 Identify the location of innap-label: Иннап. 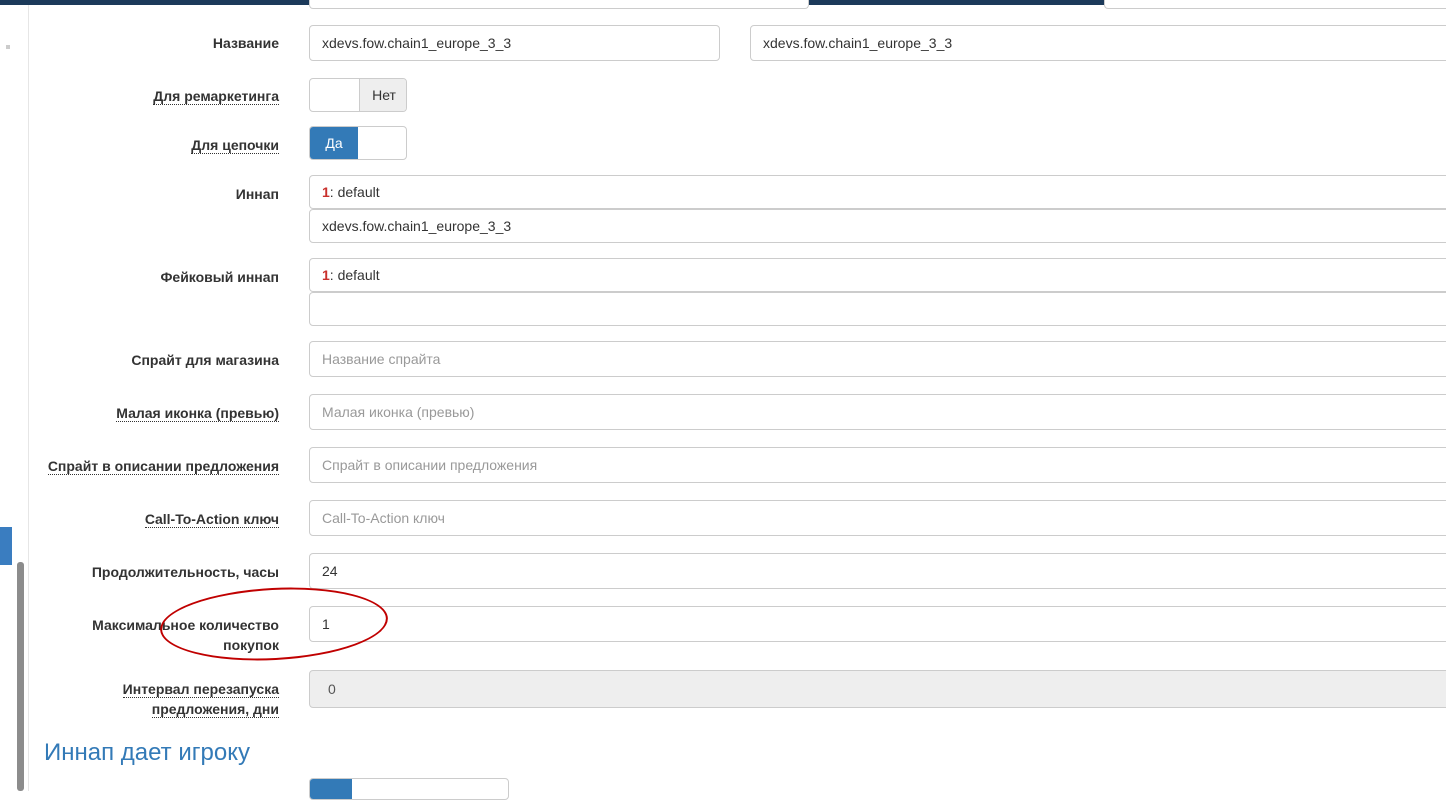
(257, 194).